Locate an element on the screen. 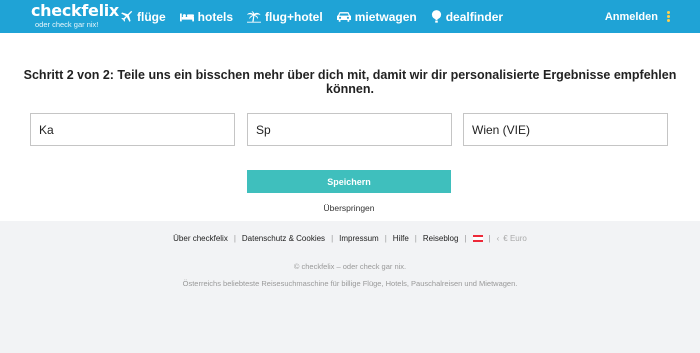 This screenshot has width=700, height=353. austria-flag-icon is located at coordinates (477, 238).